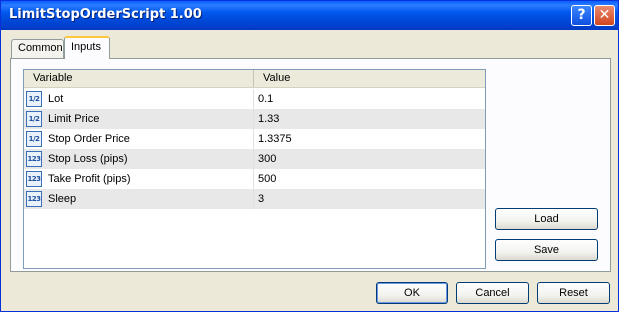 Image resolution: width=619 pixels, height=312 pixels. What do you see at coordinates (105, 14) in the screenshot?
I see `window-title: LimitStopOrderScript 1.00` at bounding box center [105, 14].